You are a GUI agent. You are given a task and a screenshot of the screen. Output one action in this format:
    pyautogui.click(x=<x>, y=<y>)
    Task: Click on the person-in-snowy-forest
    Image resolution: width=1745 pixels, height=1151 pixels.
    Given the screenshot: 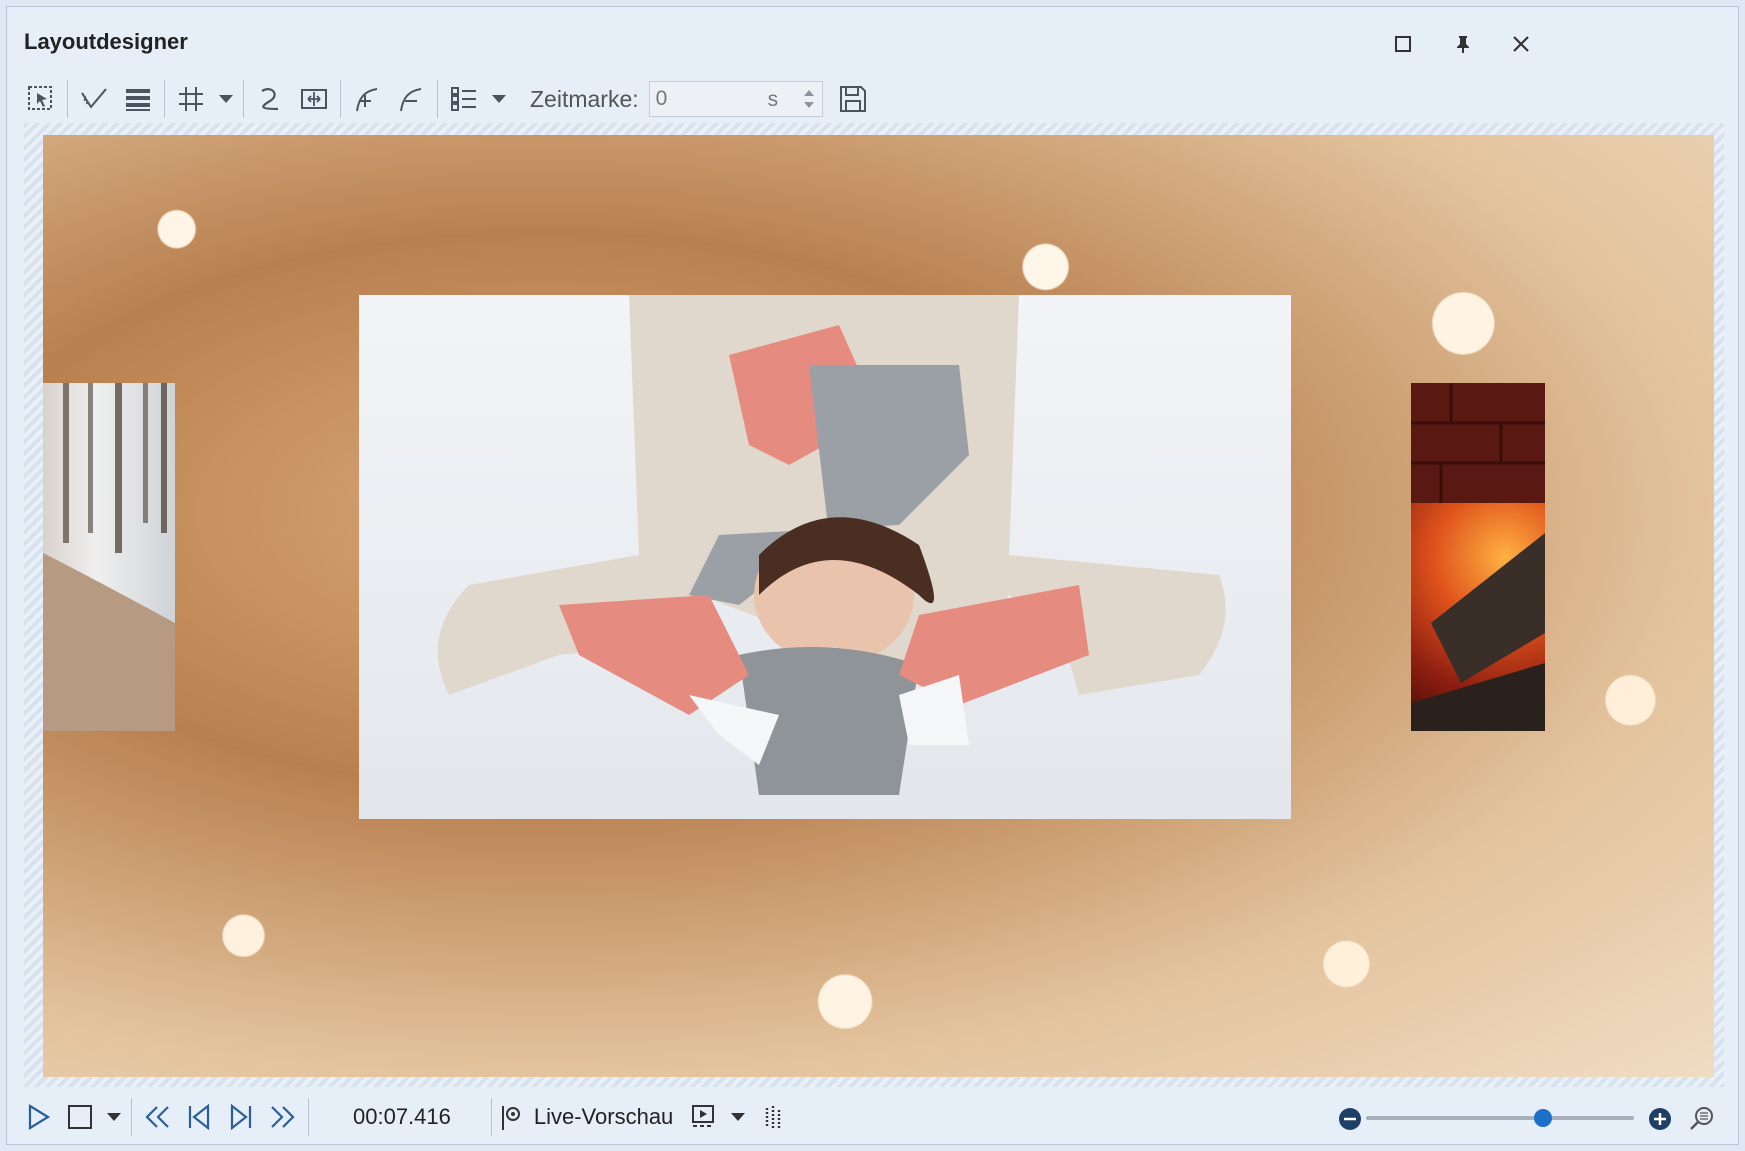 What is the action you would take?
    pyautogui.click(x=109, y=557)
    